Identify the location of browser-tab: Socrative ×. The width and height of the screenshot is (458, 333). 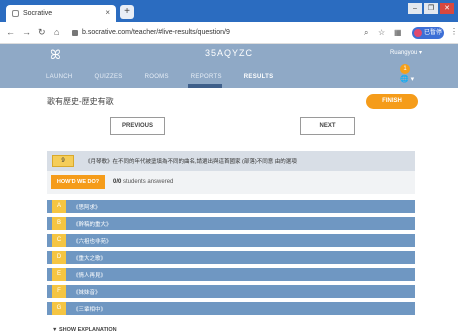
(61, 13).